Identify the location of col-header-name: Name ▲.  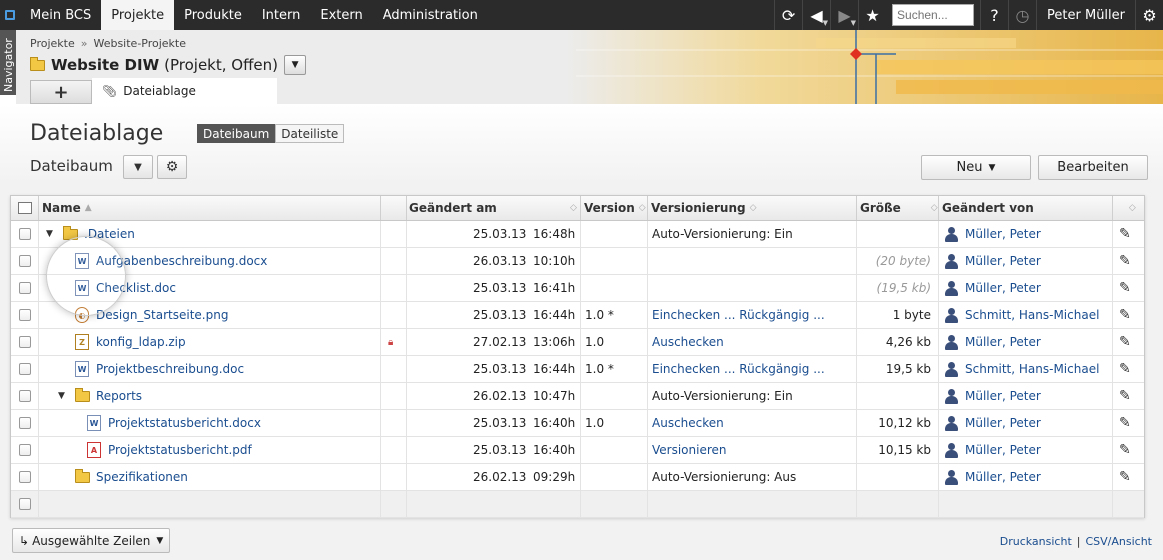
(67, 208).